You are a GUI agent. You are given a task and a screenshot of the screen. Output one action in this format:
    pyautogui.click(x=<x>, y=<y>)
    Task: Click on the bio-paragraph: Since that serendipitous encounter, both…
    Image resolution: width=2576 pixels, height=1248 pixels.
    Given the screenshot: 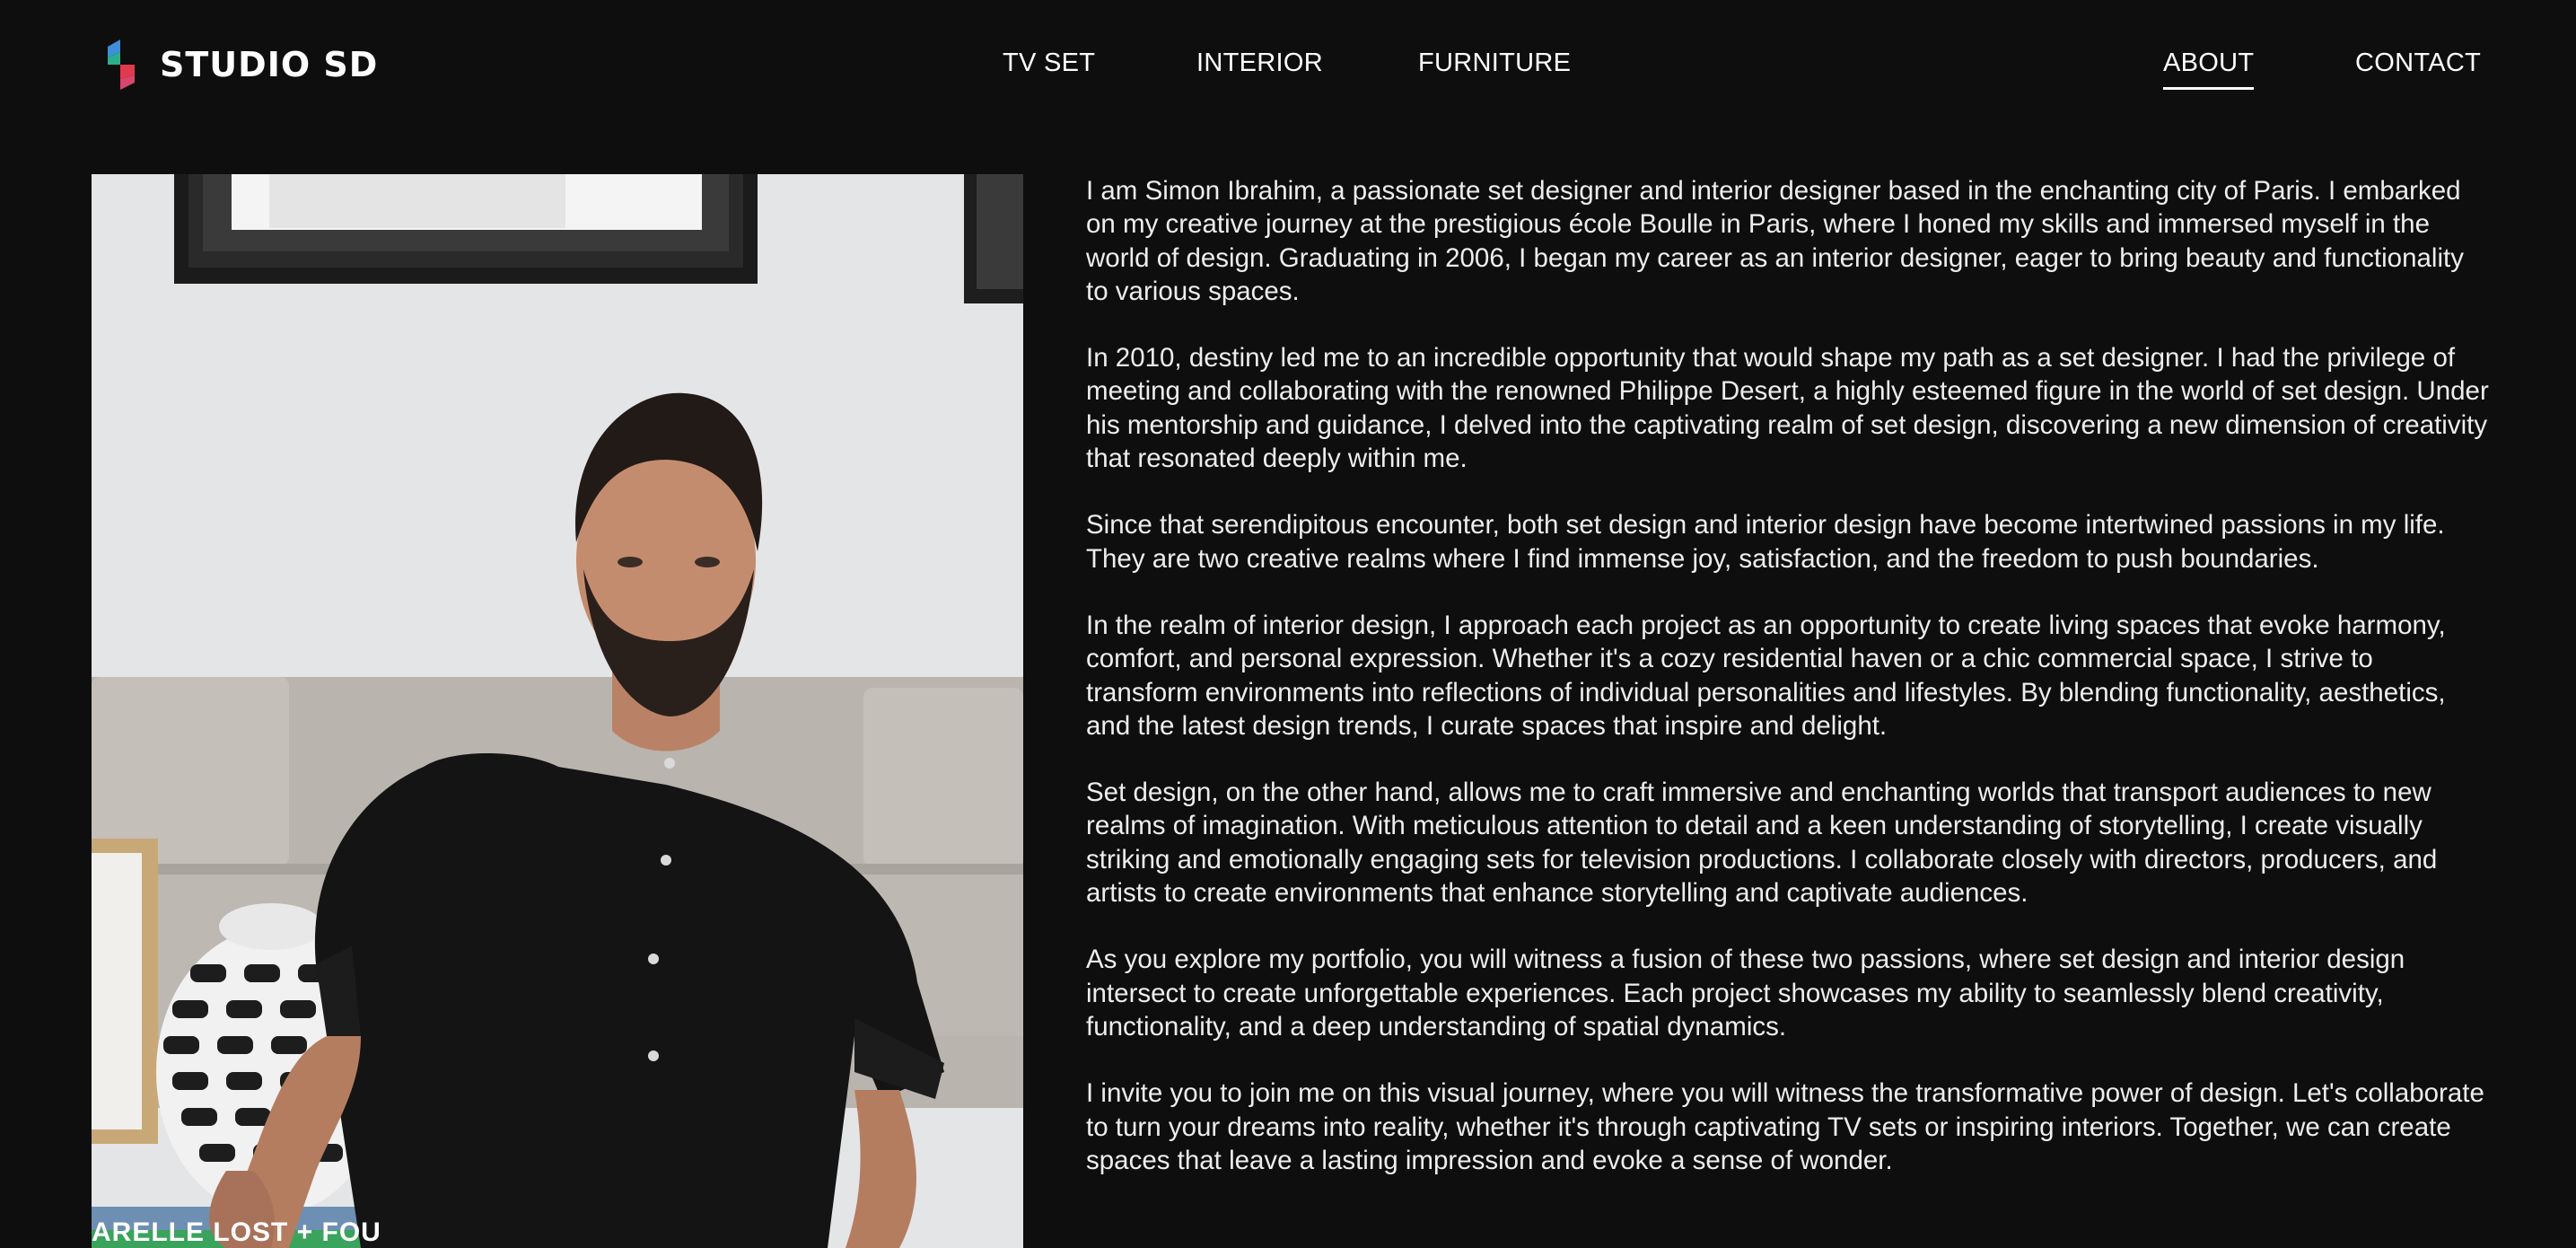 What is the action you would take?
    pyautogui.click(x=1765, y=542)
    